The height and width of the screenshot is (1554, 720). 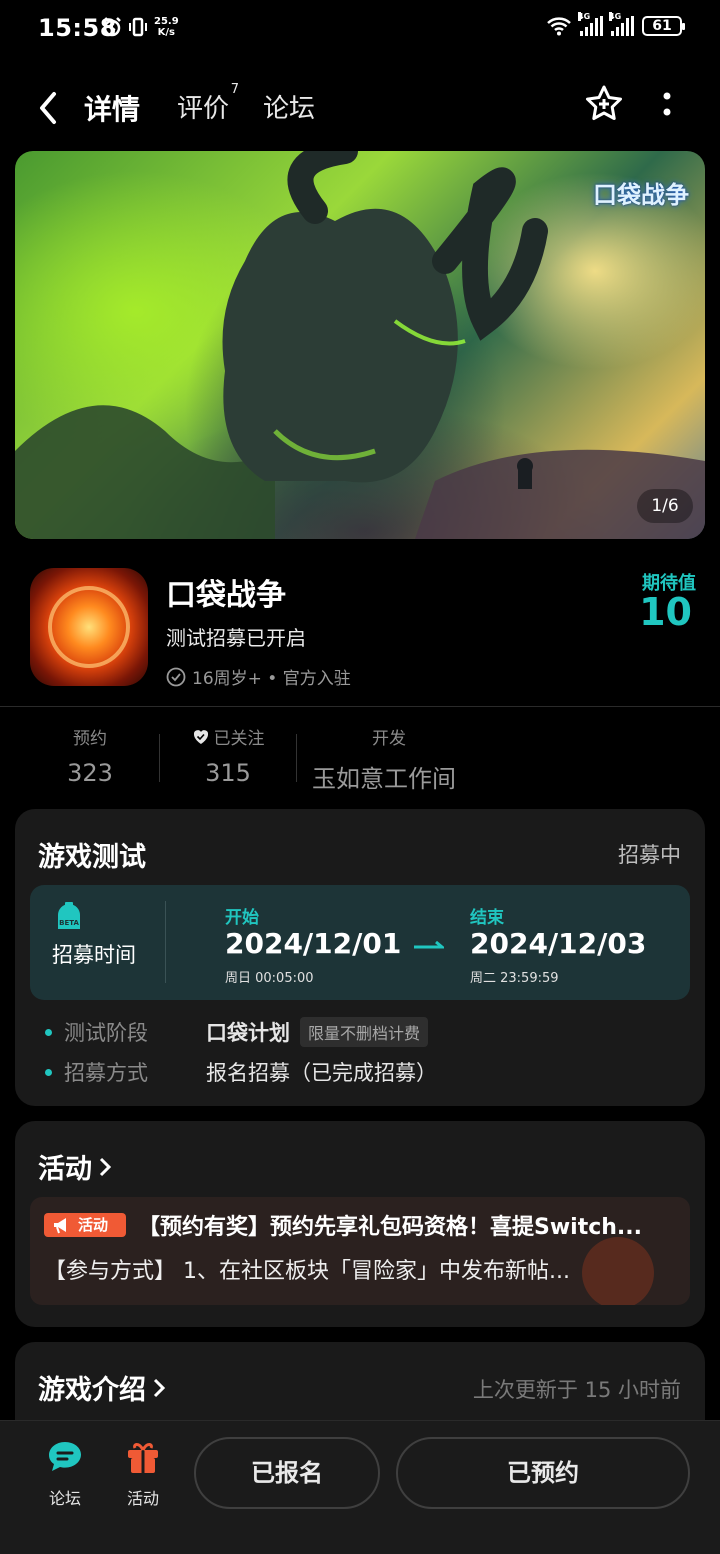 What do you see at coordinates (665, 506) in the screenshot?
I see `banner-pager: 1/6` at bounding box center [665, 506].